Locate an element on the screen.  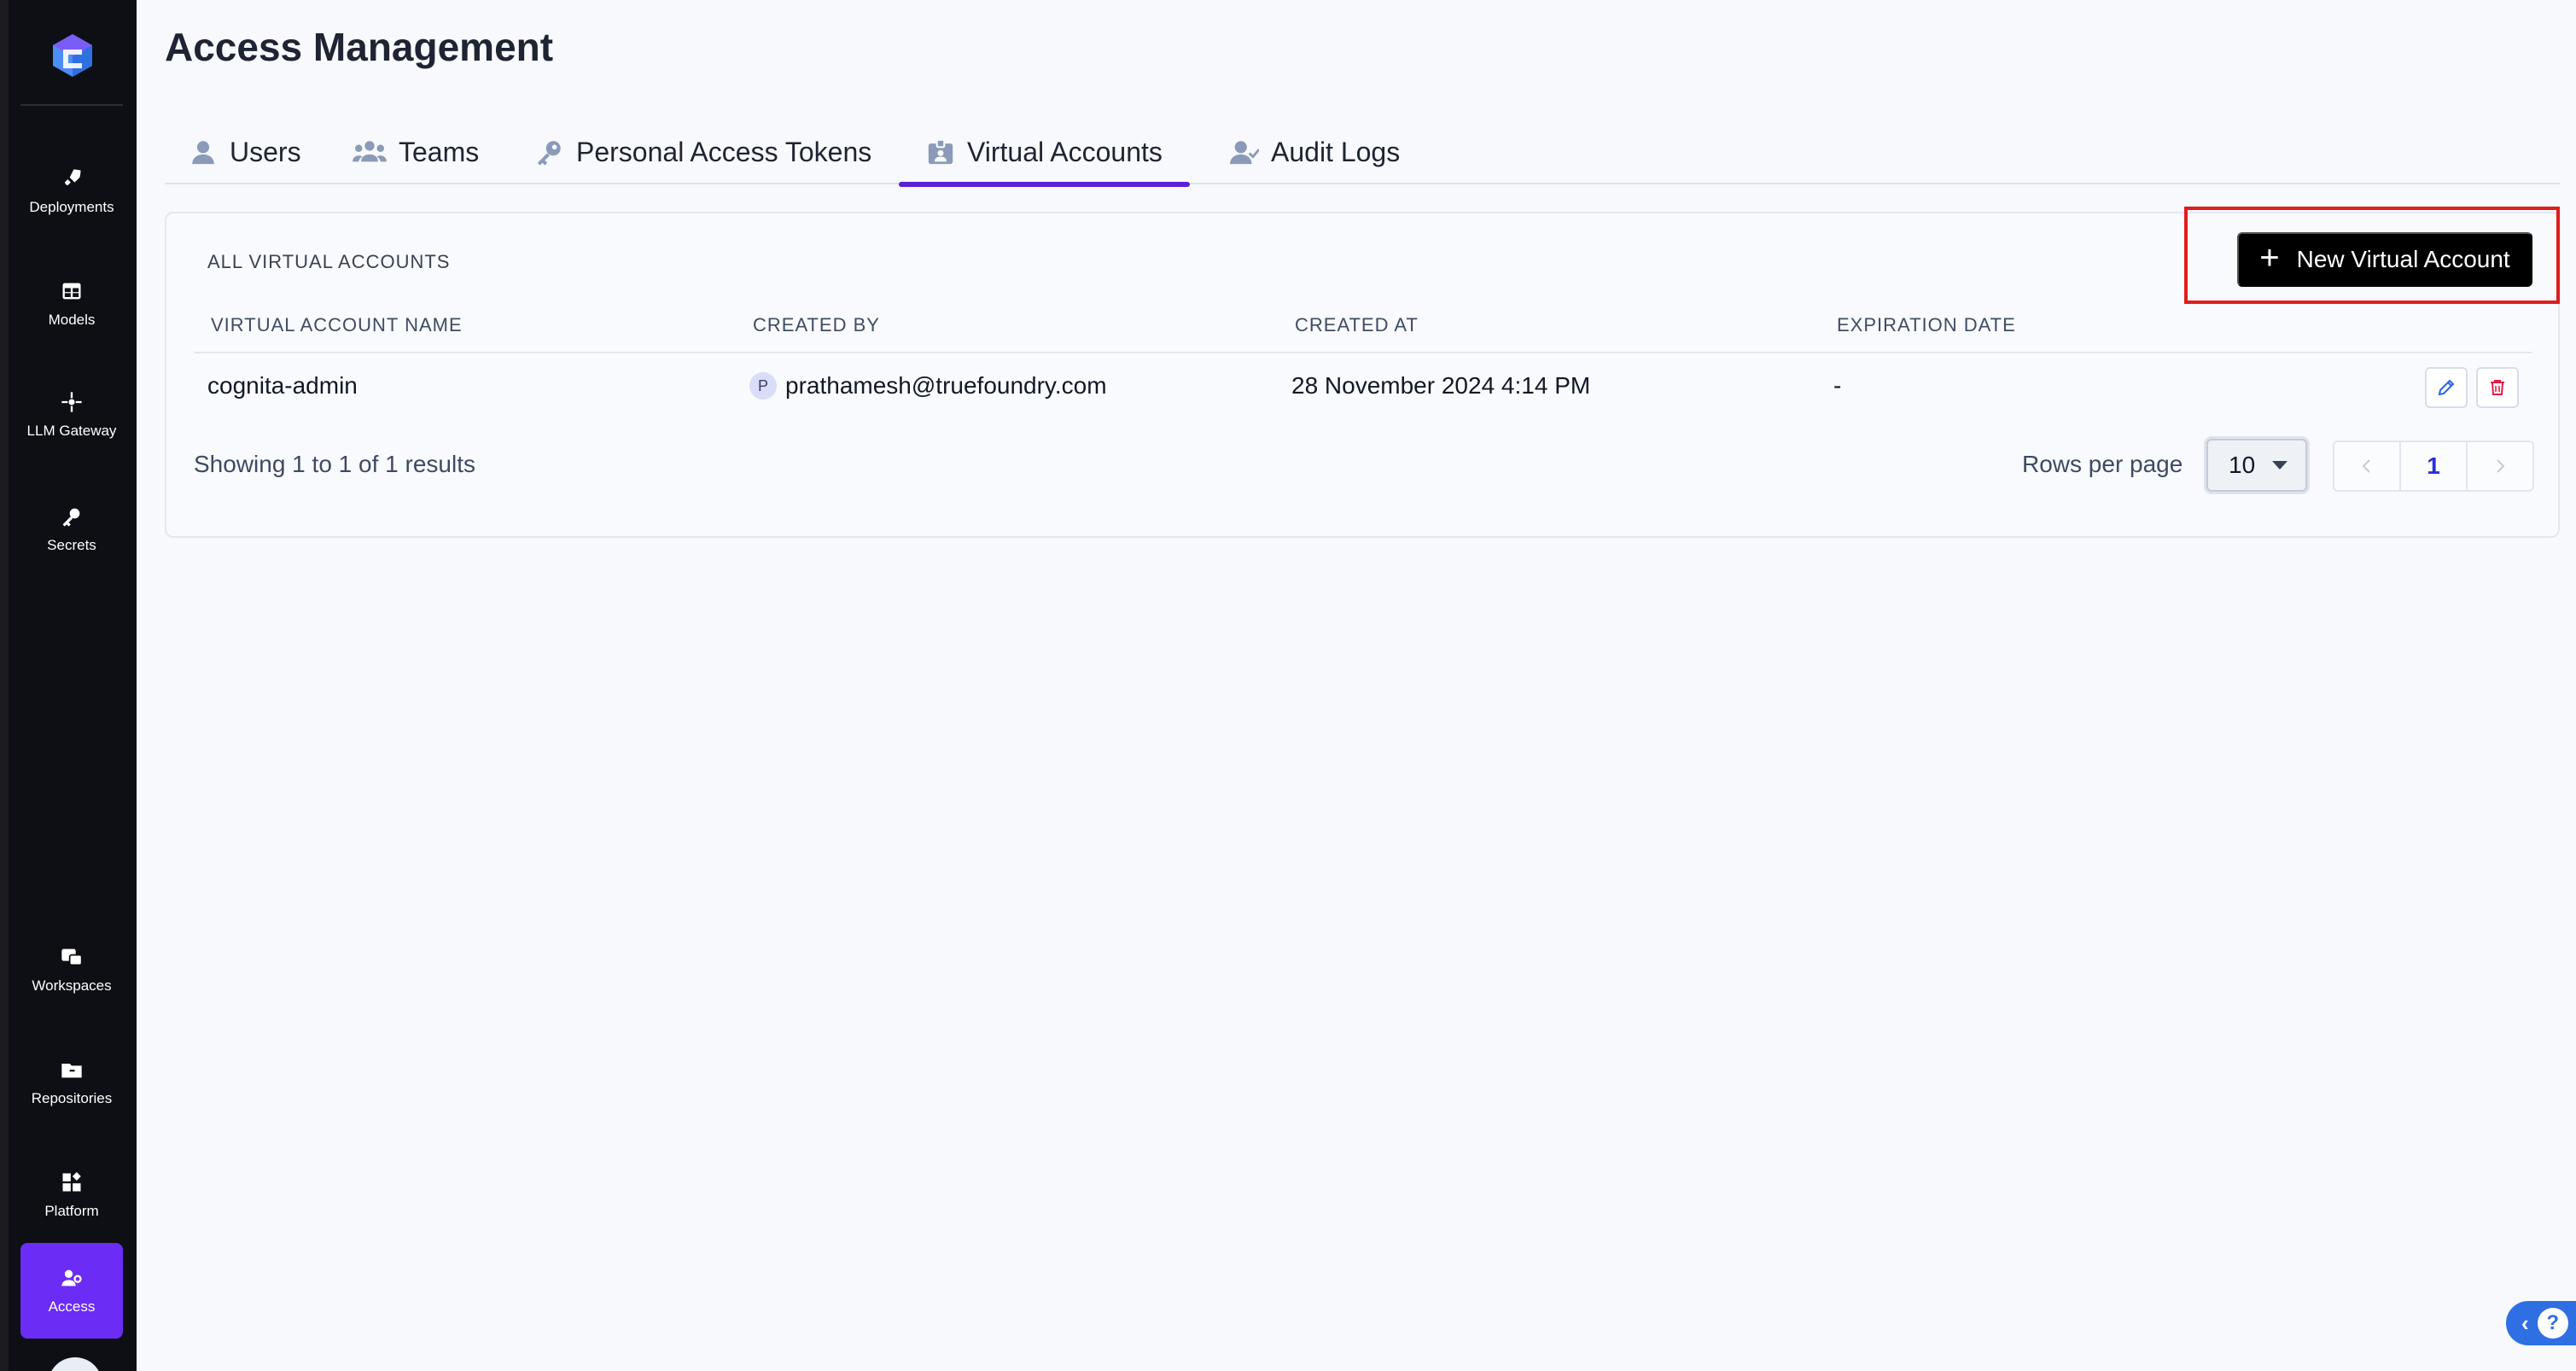
tab-label: Virtual Accounts is located at coordinates (1065, 151).